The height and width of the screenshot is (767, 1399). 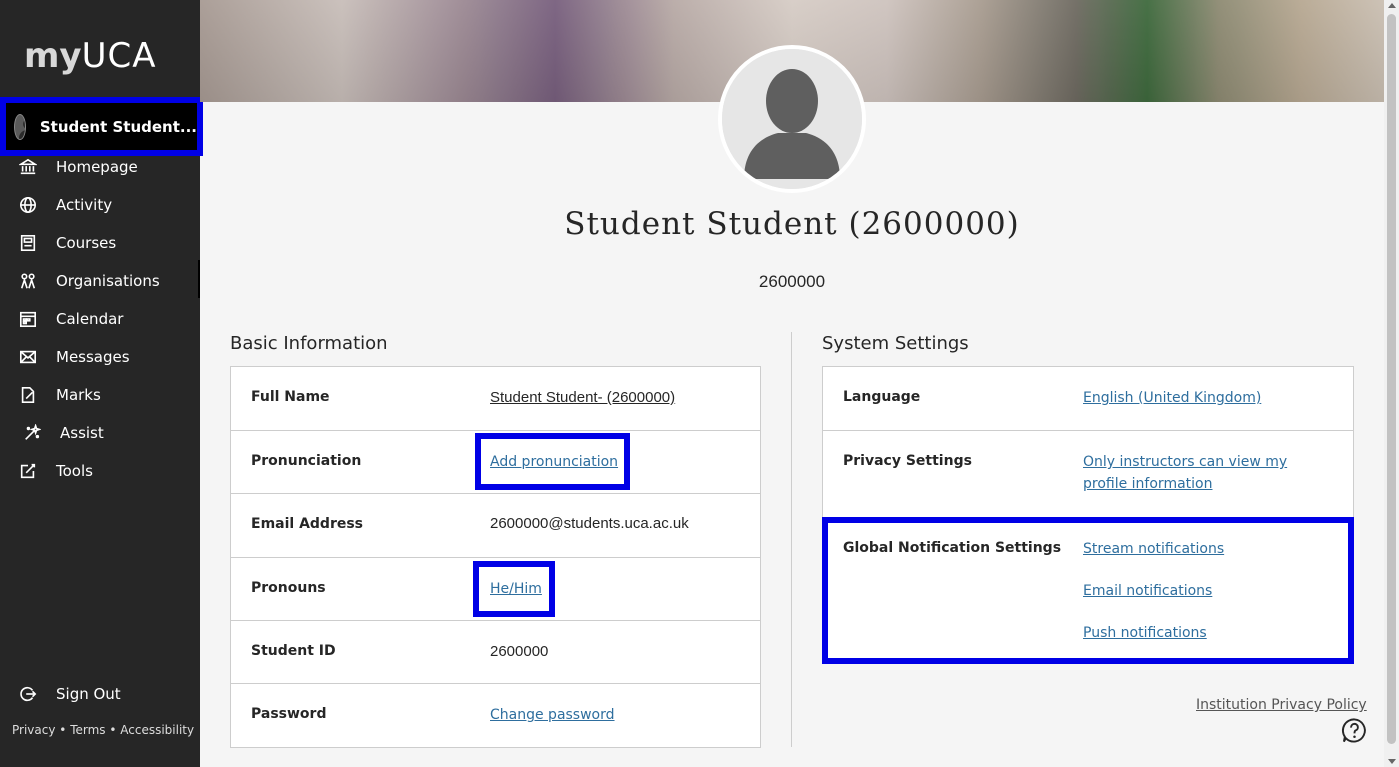 I want to click on full-name-value: Student Student- (2600000), so click(x=583, y=397).